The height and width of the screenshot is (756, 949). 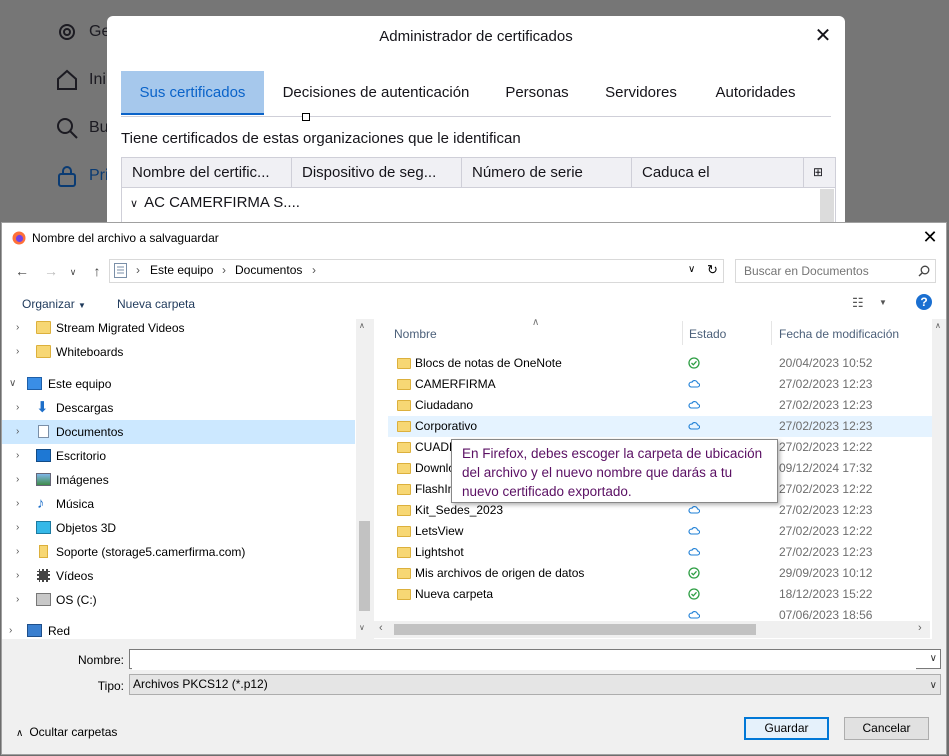 I want to click on filename-field: ∨, so click(x=535, y=659).